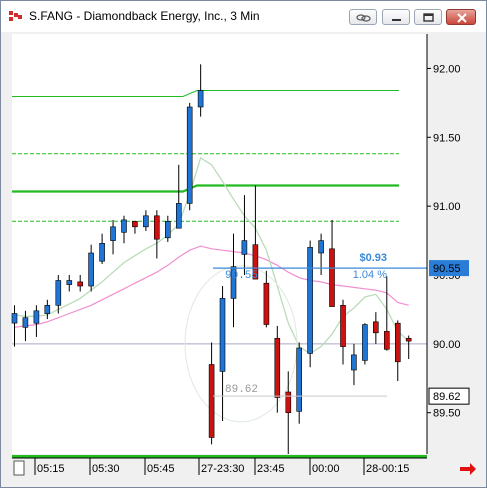  What do you see at coordinates (387, 469) in the screenshot?
I see `x-tick-label: 28-00:15` at bounding box center [387, 469].